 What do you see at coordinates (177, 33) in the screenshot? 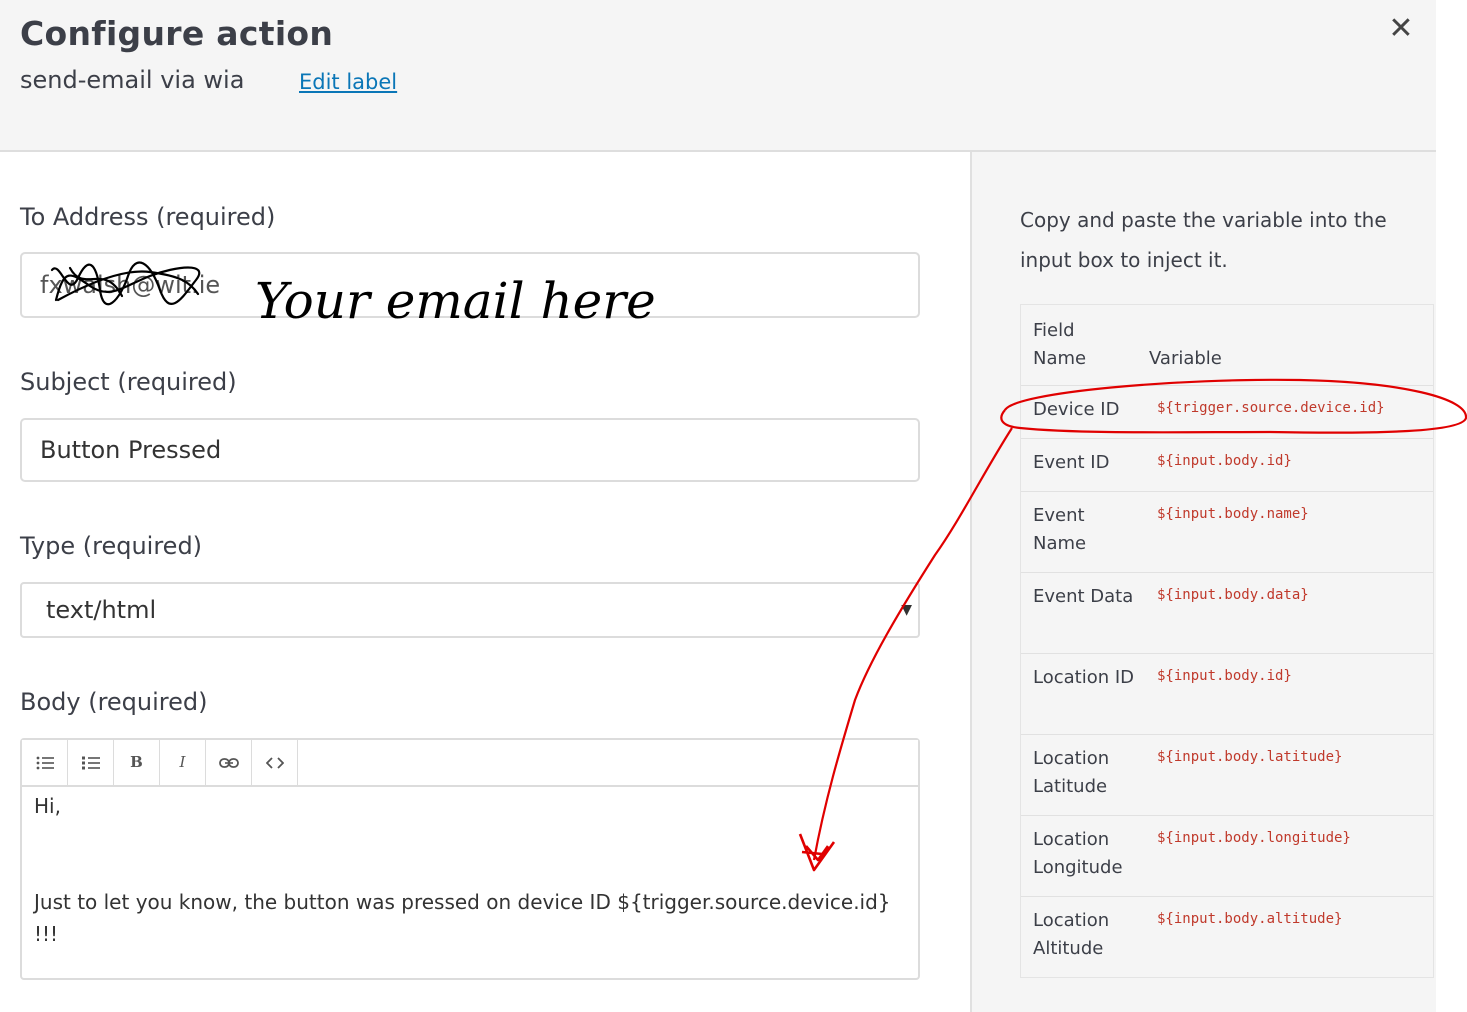
I see `dialog-title: Configure action` at bounding box center [177, 33].